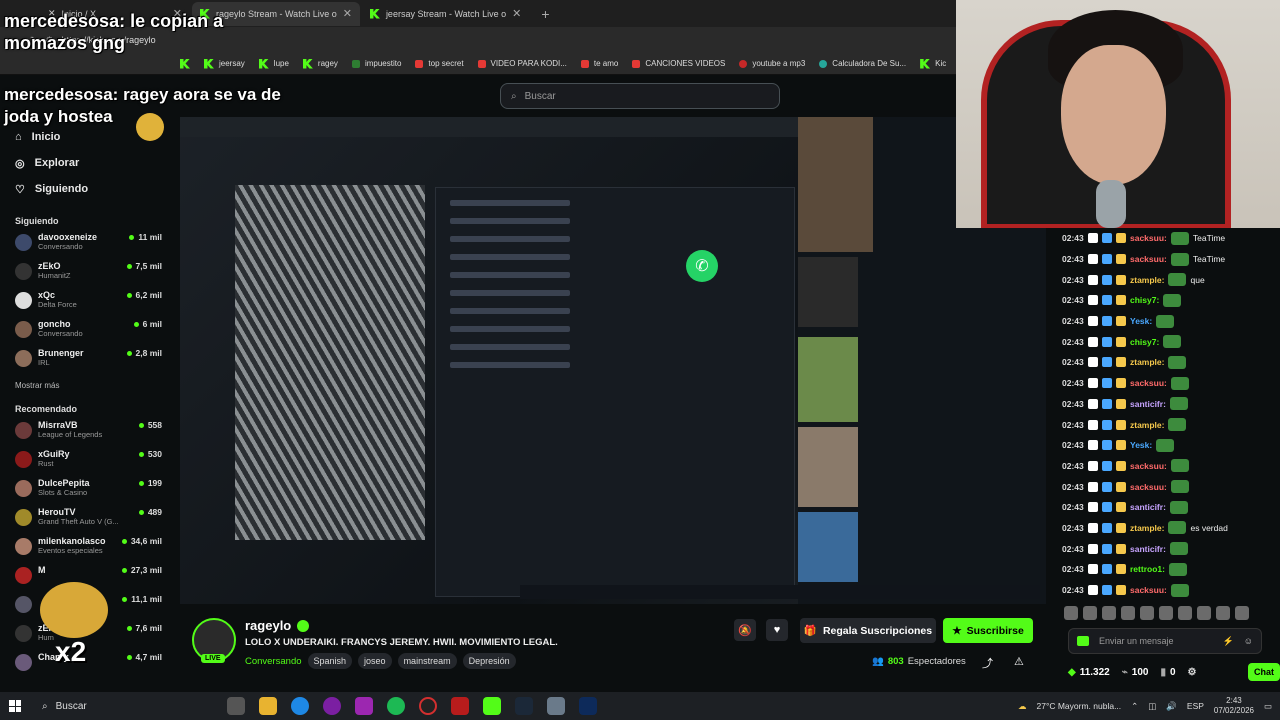 Image resolution: width=1280 pixels, height=720 pixels. What do you see at coordinates (376, 63) in the screenshot?
I see `bookmark: impuestito` at bounding box center [376, 63].